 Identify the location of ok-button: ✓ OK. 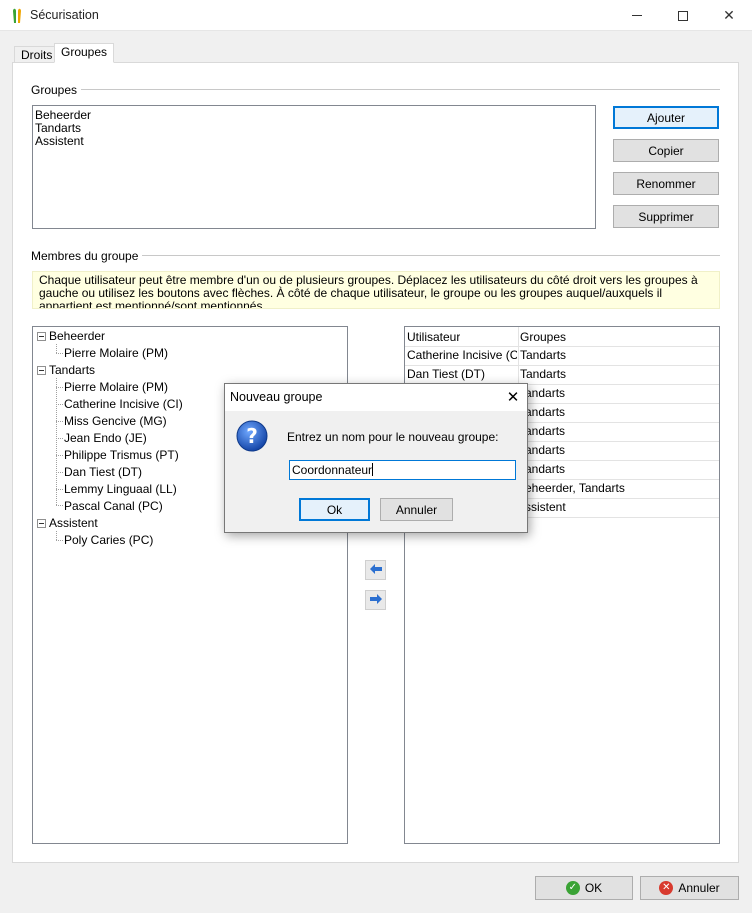
(584, 888).